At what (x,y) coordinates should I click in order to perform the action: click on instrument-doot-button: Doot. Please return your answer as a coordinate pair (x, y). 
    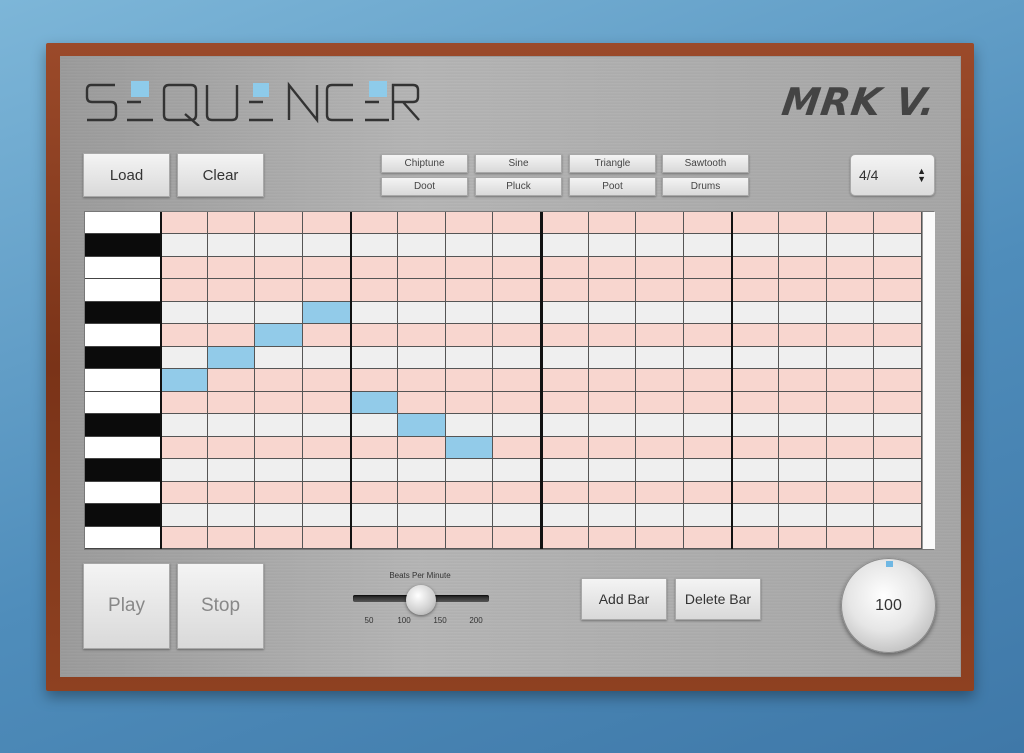
    Looking at the image, I should click on (424, 186).